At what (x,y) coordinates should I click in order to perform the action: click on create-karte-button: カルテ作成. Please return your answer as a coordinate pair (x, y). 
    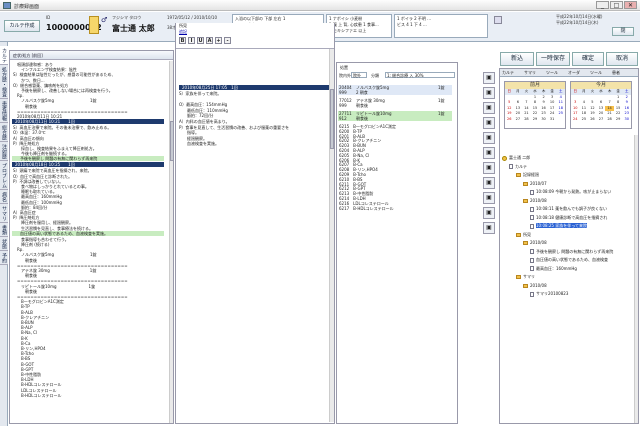
    Looking at the image, I should click on (22, 26).